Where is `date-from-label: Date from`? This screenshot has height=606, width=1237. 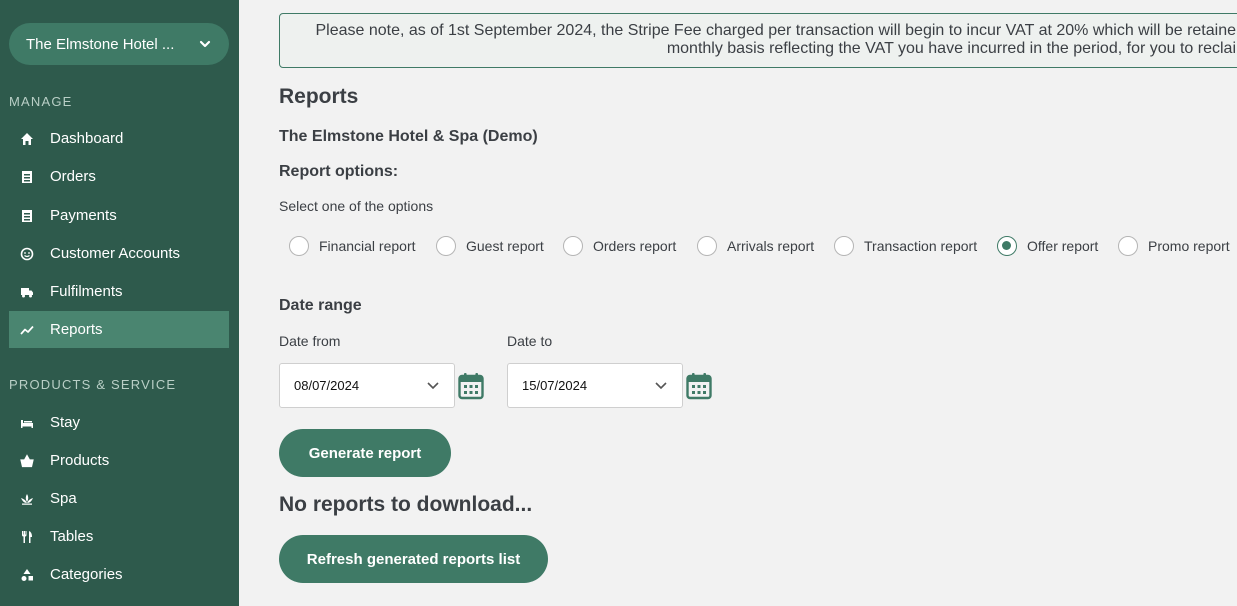 date-from-label: Date from is located at coordinates (310, 341).